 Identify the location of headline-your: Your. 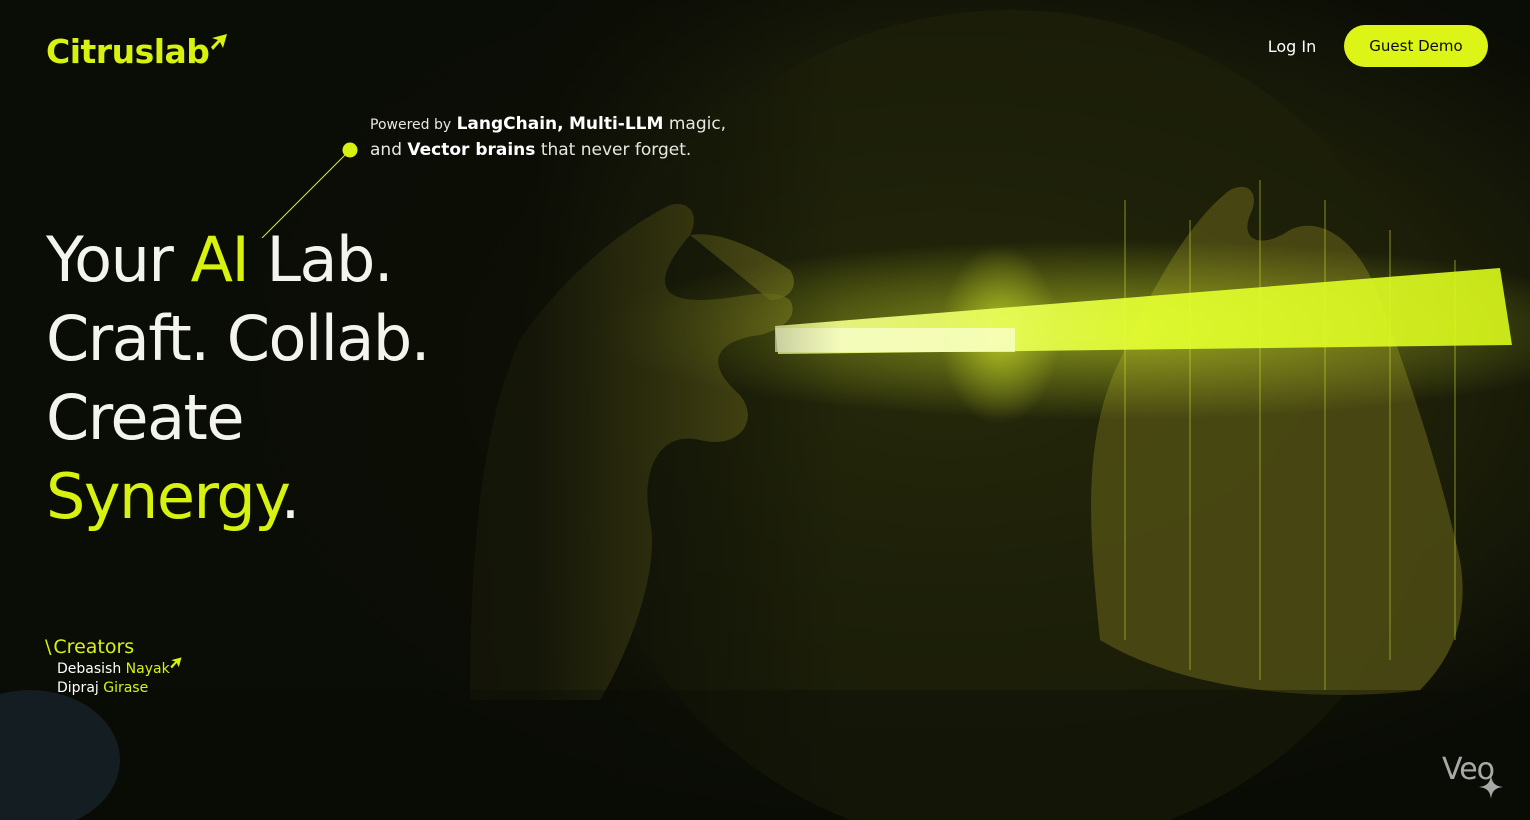
(110, 259).